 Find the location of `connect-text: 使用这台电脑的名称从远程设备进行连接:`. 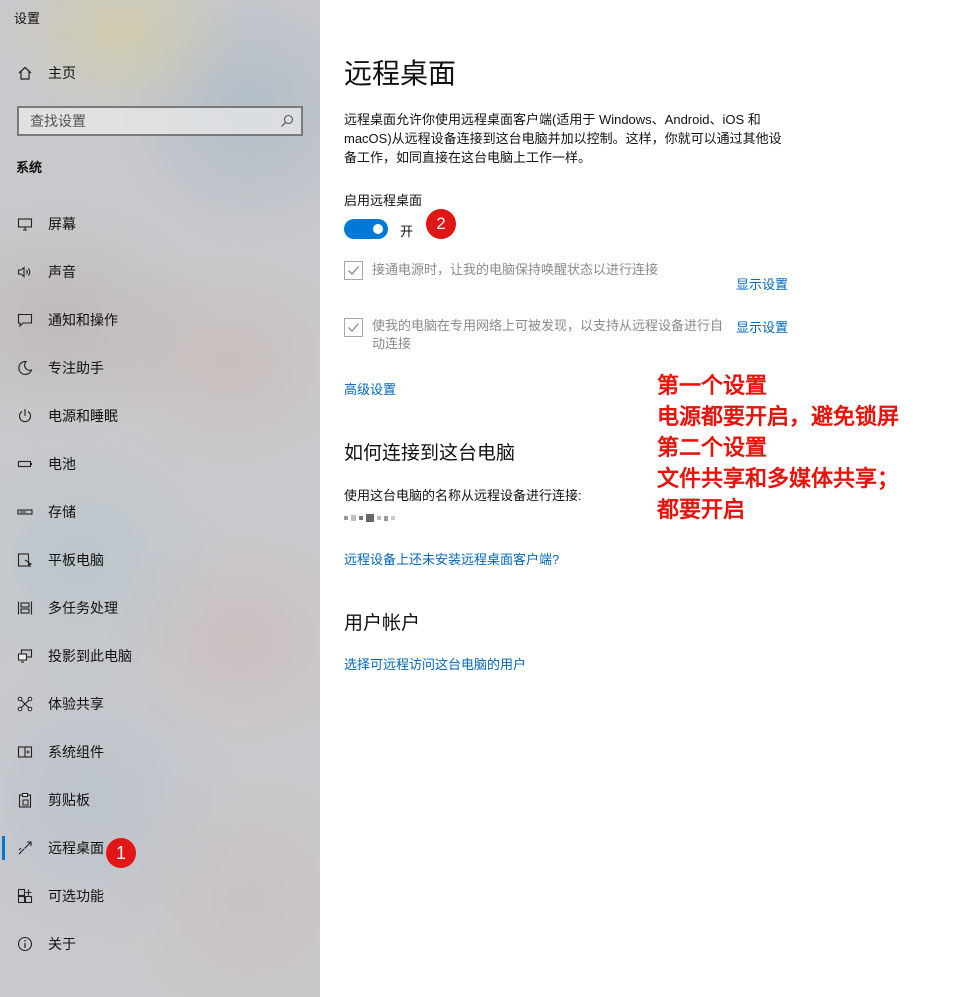

connect-text: 使用这台电脑的名称从远程设备进行连接: is located at coordinates (463, 495).